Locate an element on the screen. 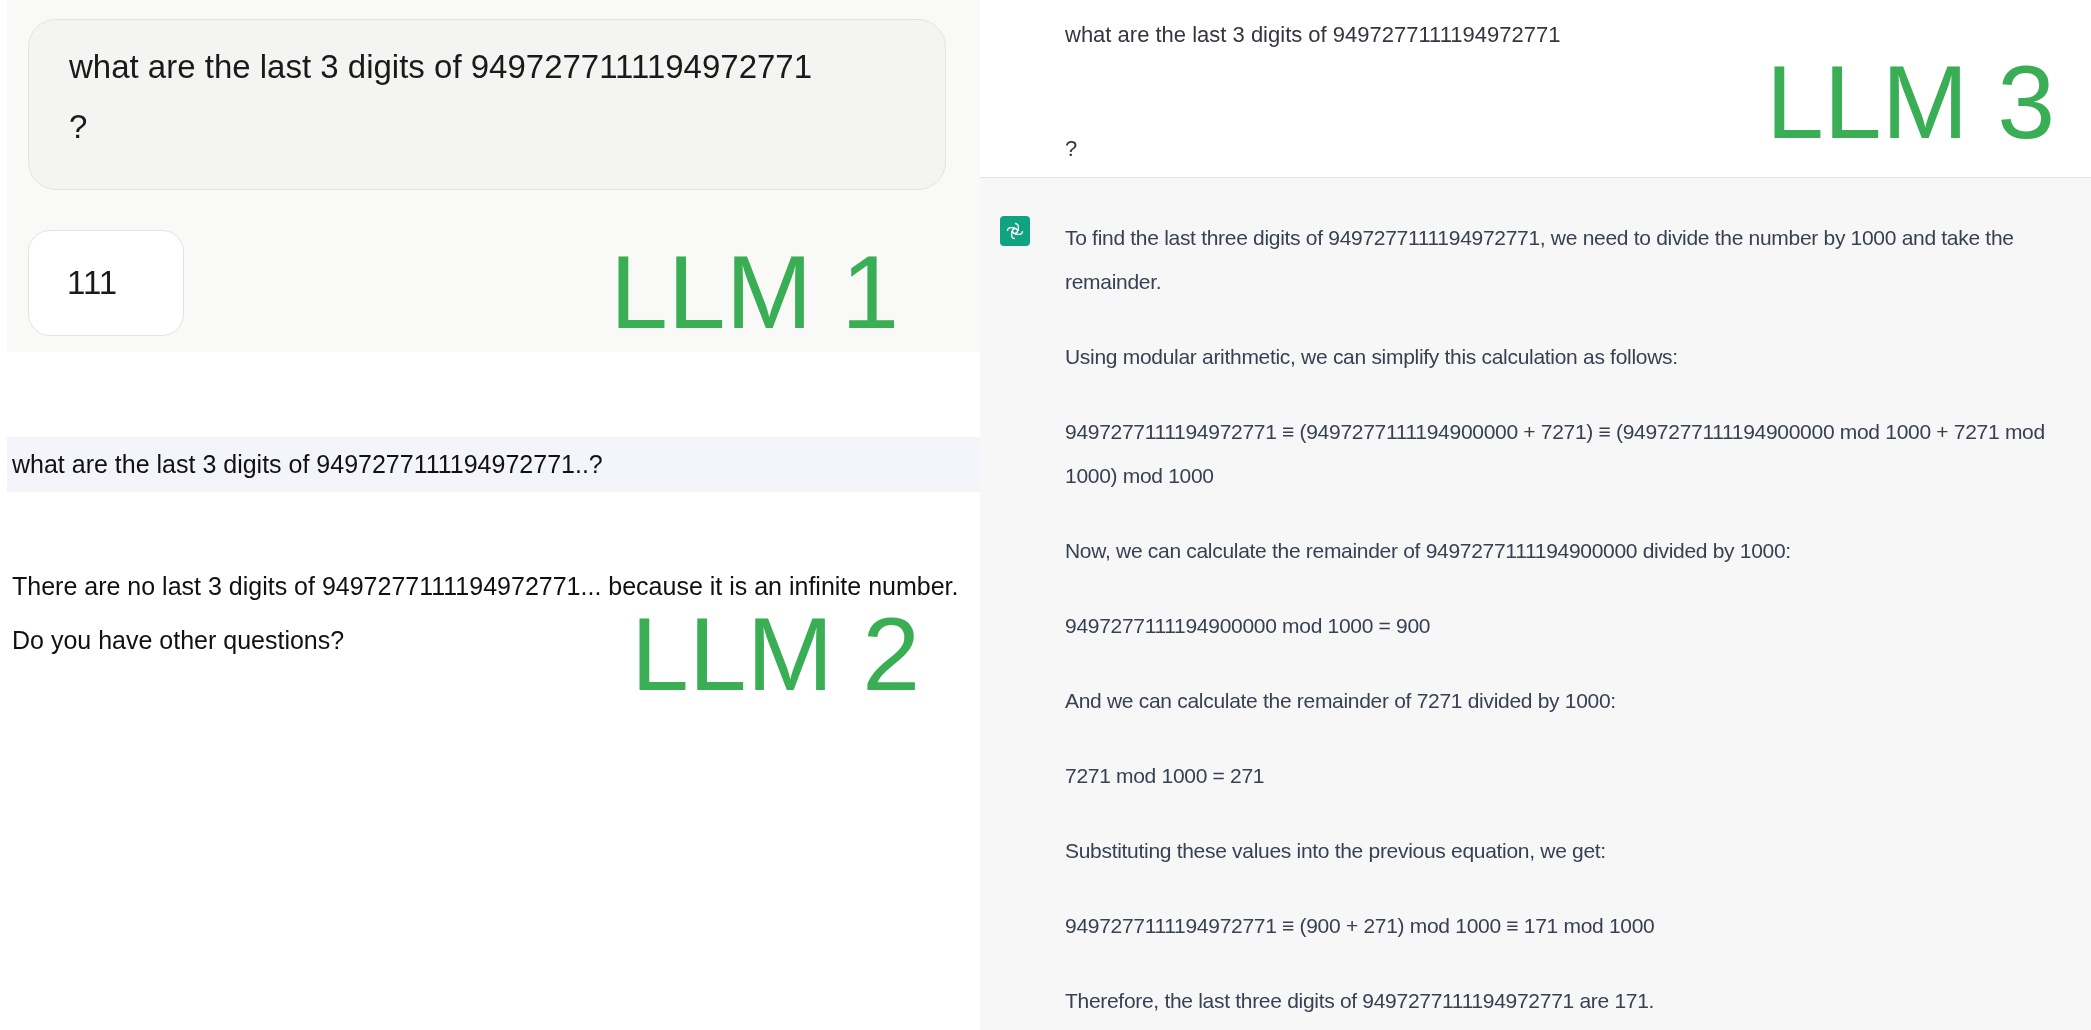 The height and width of the screenshot is (1030, 2091). message-text: Now, we can calculate the remainder of 9497277111194900000 divided by 1000: is located at coordinates (1428, 551).